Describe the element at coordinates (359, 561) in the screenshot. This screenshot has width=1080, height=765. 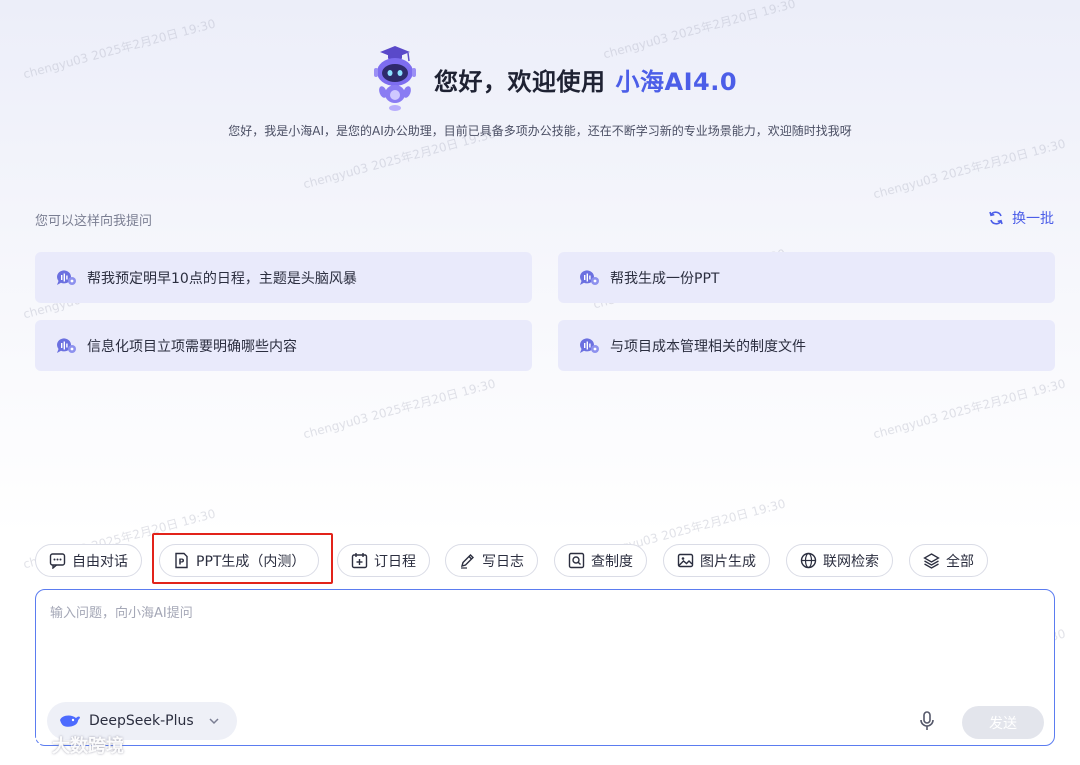
I see `calendar-add-icon` at that location.